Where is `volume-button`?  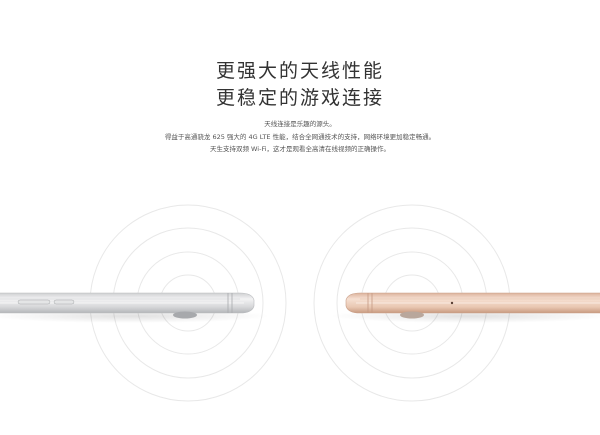
volume-button is located at coordinates (34, 302).